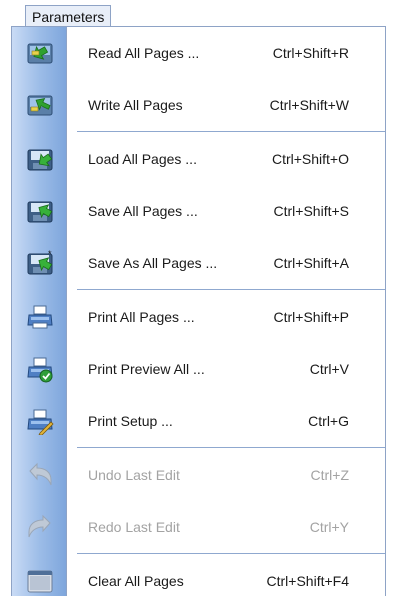 The width and height of the screenshot is (398, 596). I want to click on menu-item-label: Write All Pages, so click(135, 105).